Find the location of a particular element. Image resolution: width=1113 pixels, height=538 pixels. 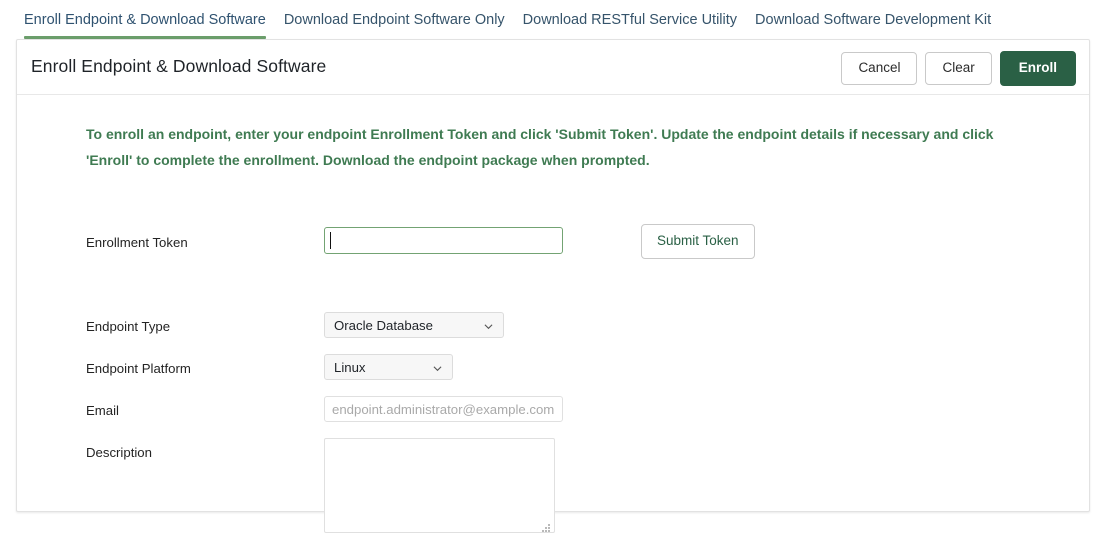

tab-label: Enroll Endpoint & Download Software is located at coordinates (145, 20).